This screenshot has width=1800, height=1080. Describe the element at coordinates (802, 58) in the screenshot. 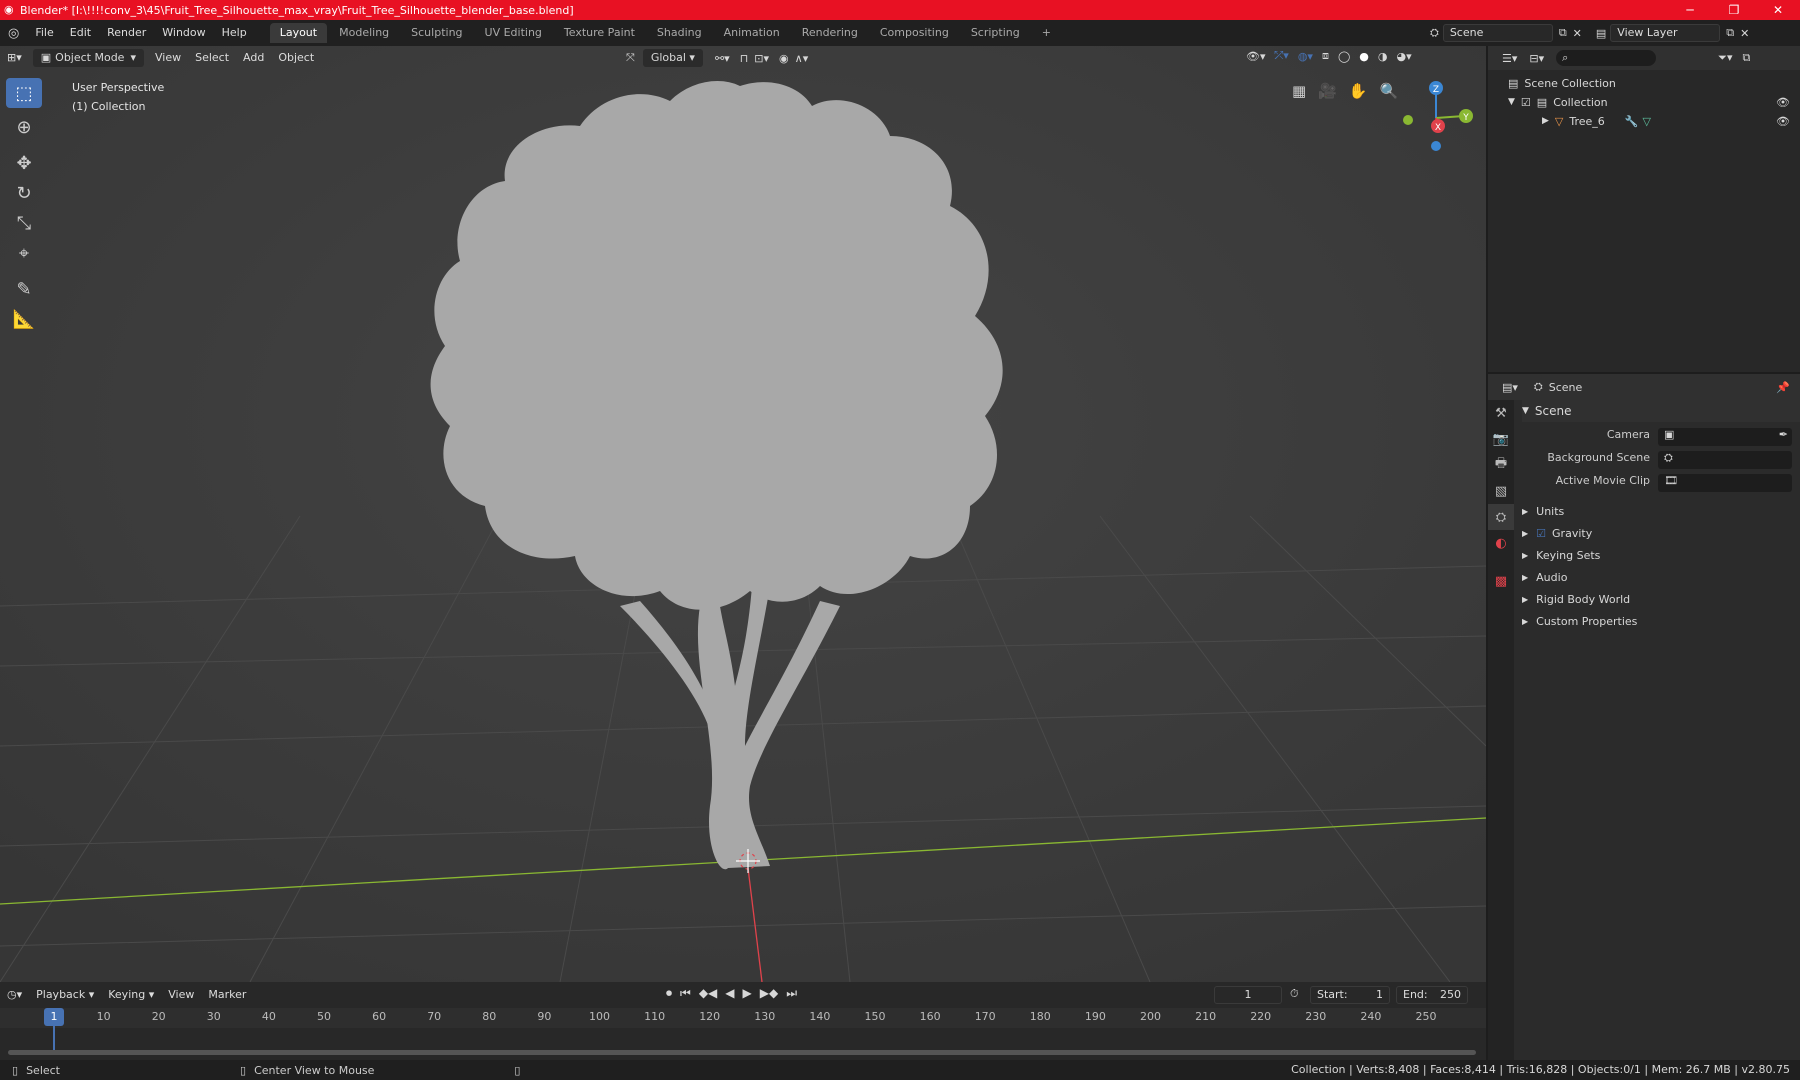

I see `falloff-icon: ∧▾` at that location.